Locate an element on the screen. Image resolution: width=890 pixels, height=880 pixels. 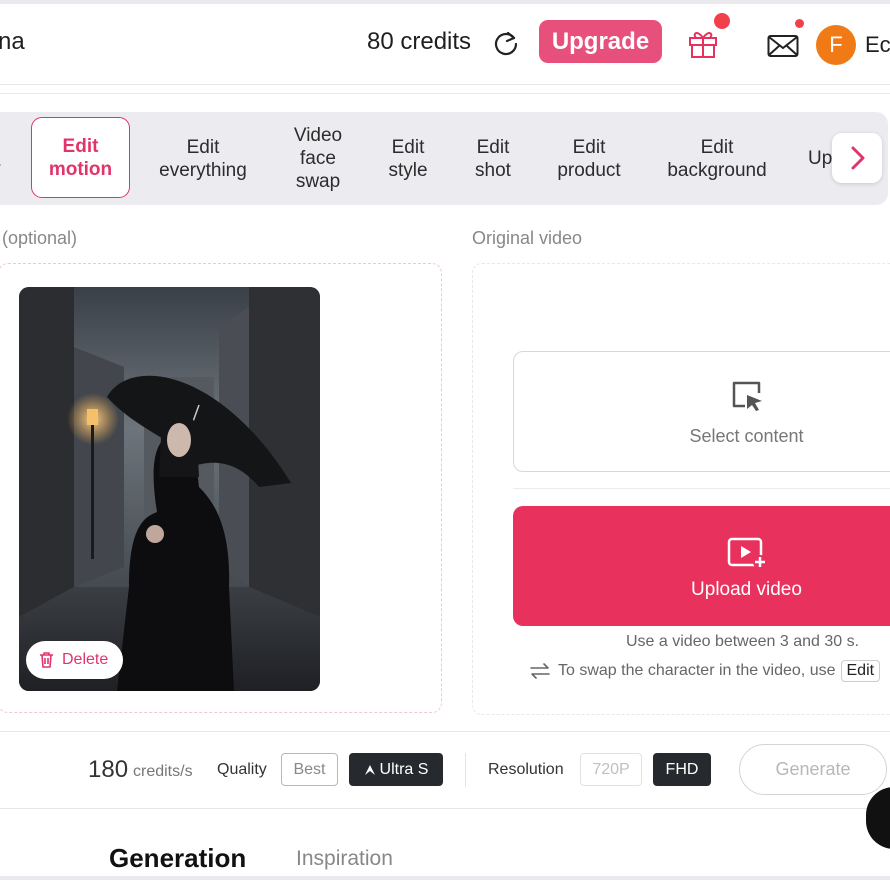
video-add-icon is located at coordinates (747, 553).